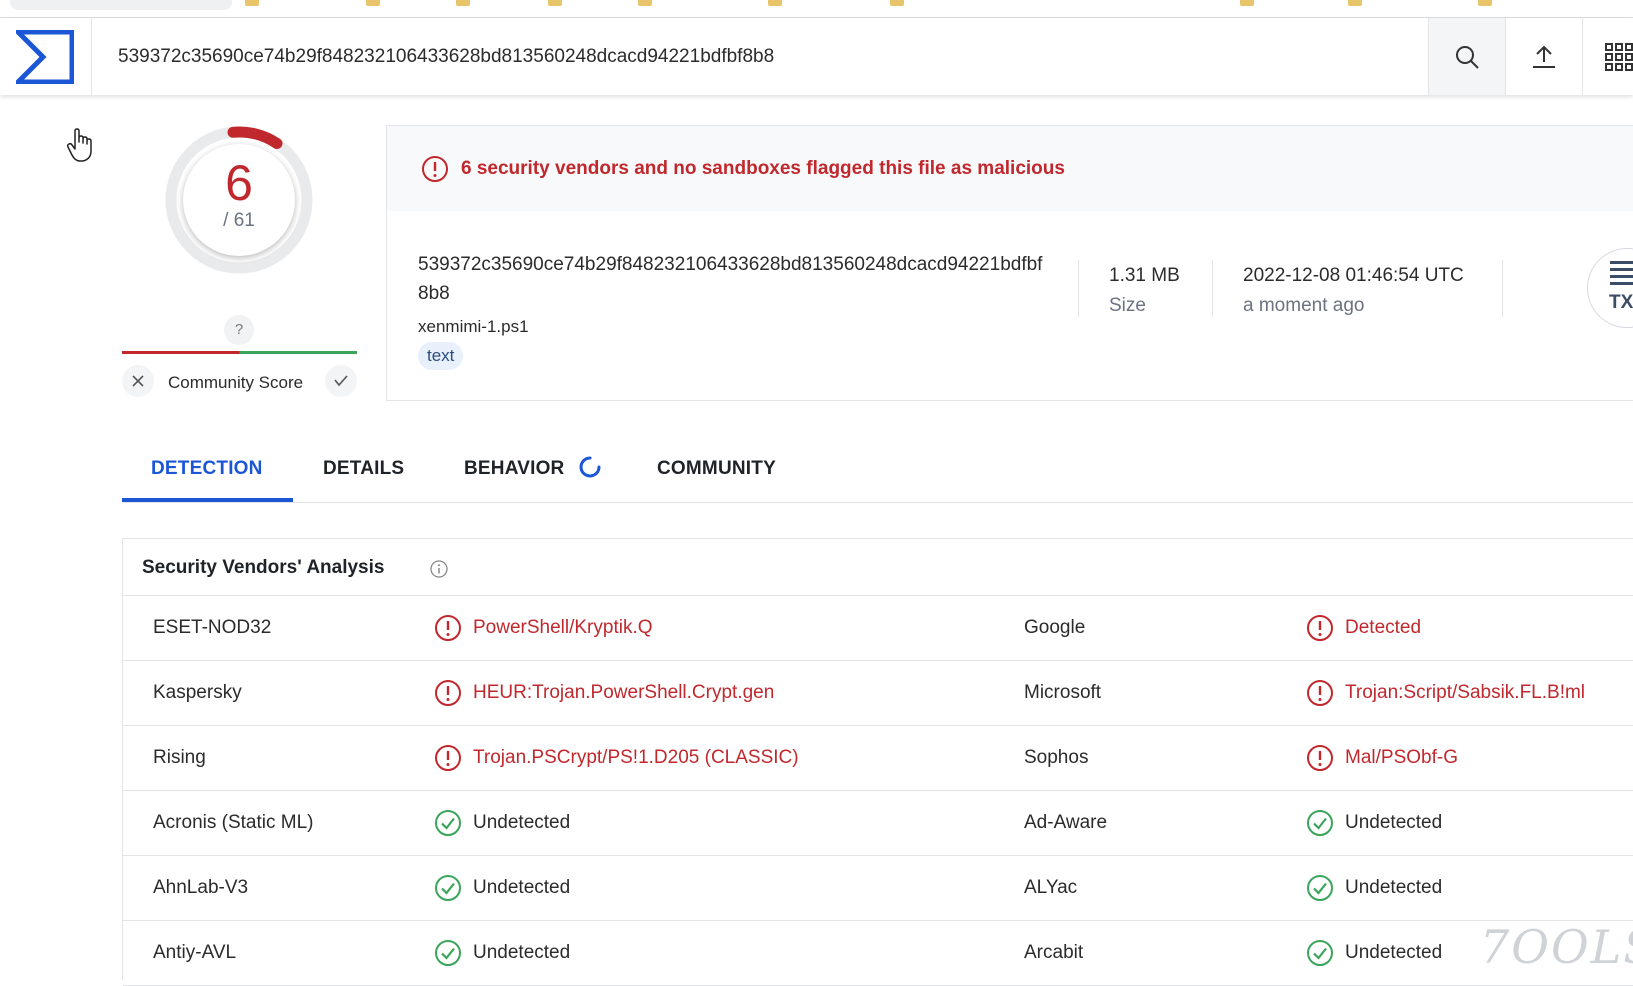 Image resolution: width=1633 pixels, height=986 pixels. What do you see at coordinates (363, 469) in the screenshot?
I see `tab-details: DETAILS` at bounding box center [363, 469].